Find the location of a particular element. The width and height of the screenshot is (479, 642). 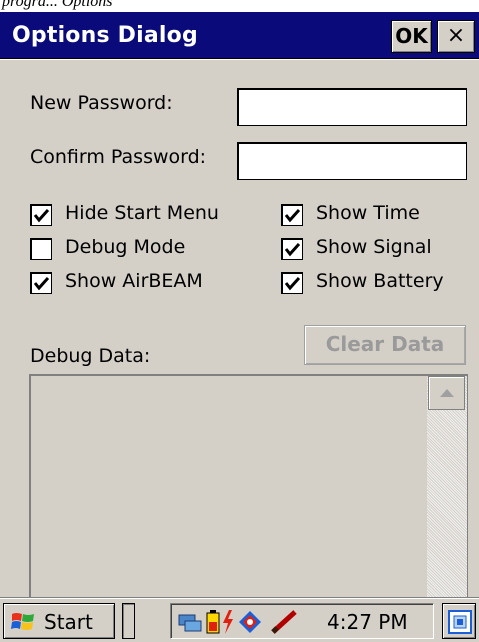

windows-flag-icon is located at coordinates (22, 621).